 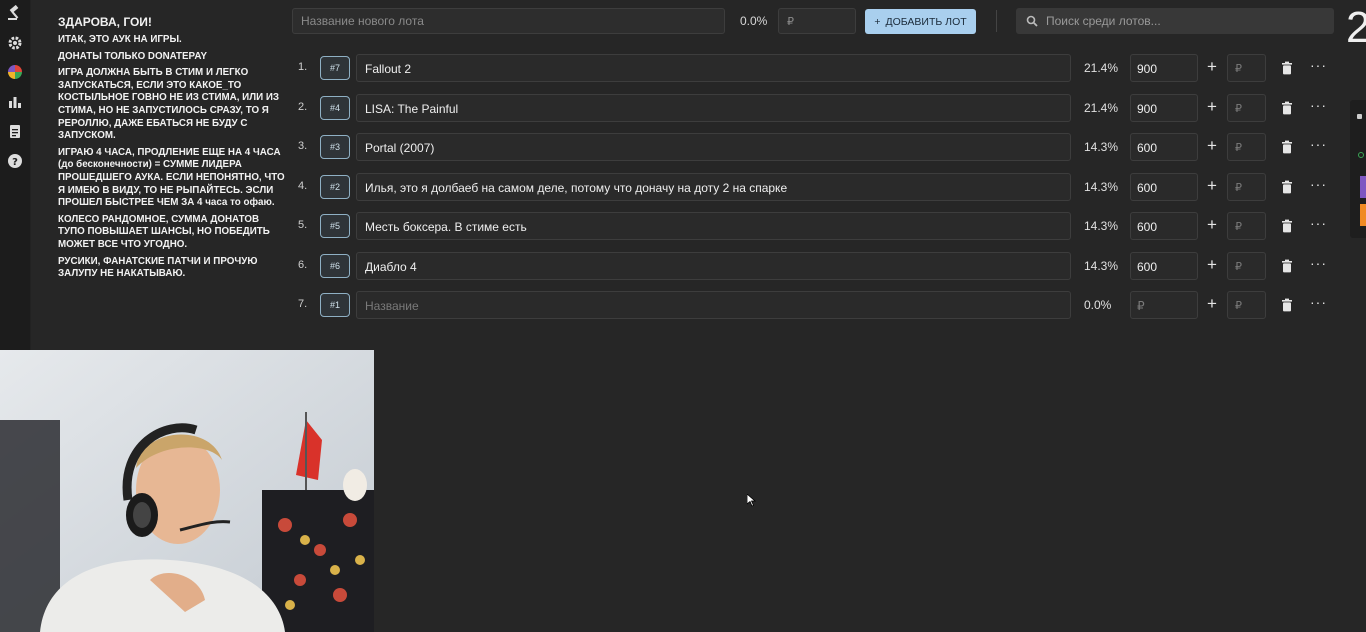 What do you see at coordinates (335, 187) in the screenshot?
I see `lot-id-badge: #2` at bounding box center [335, 187].